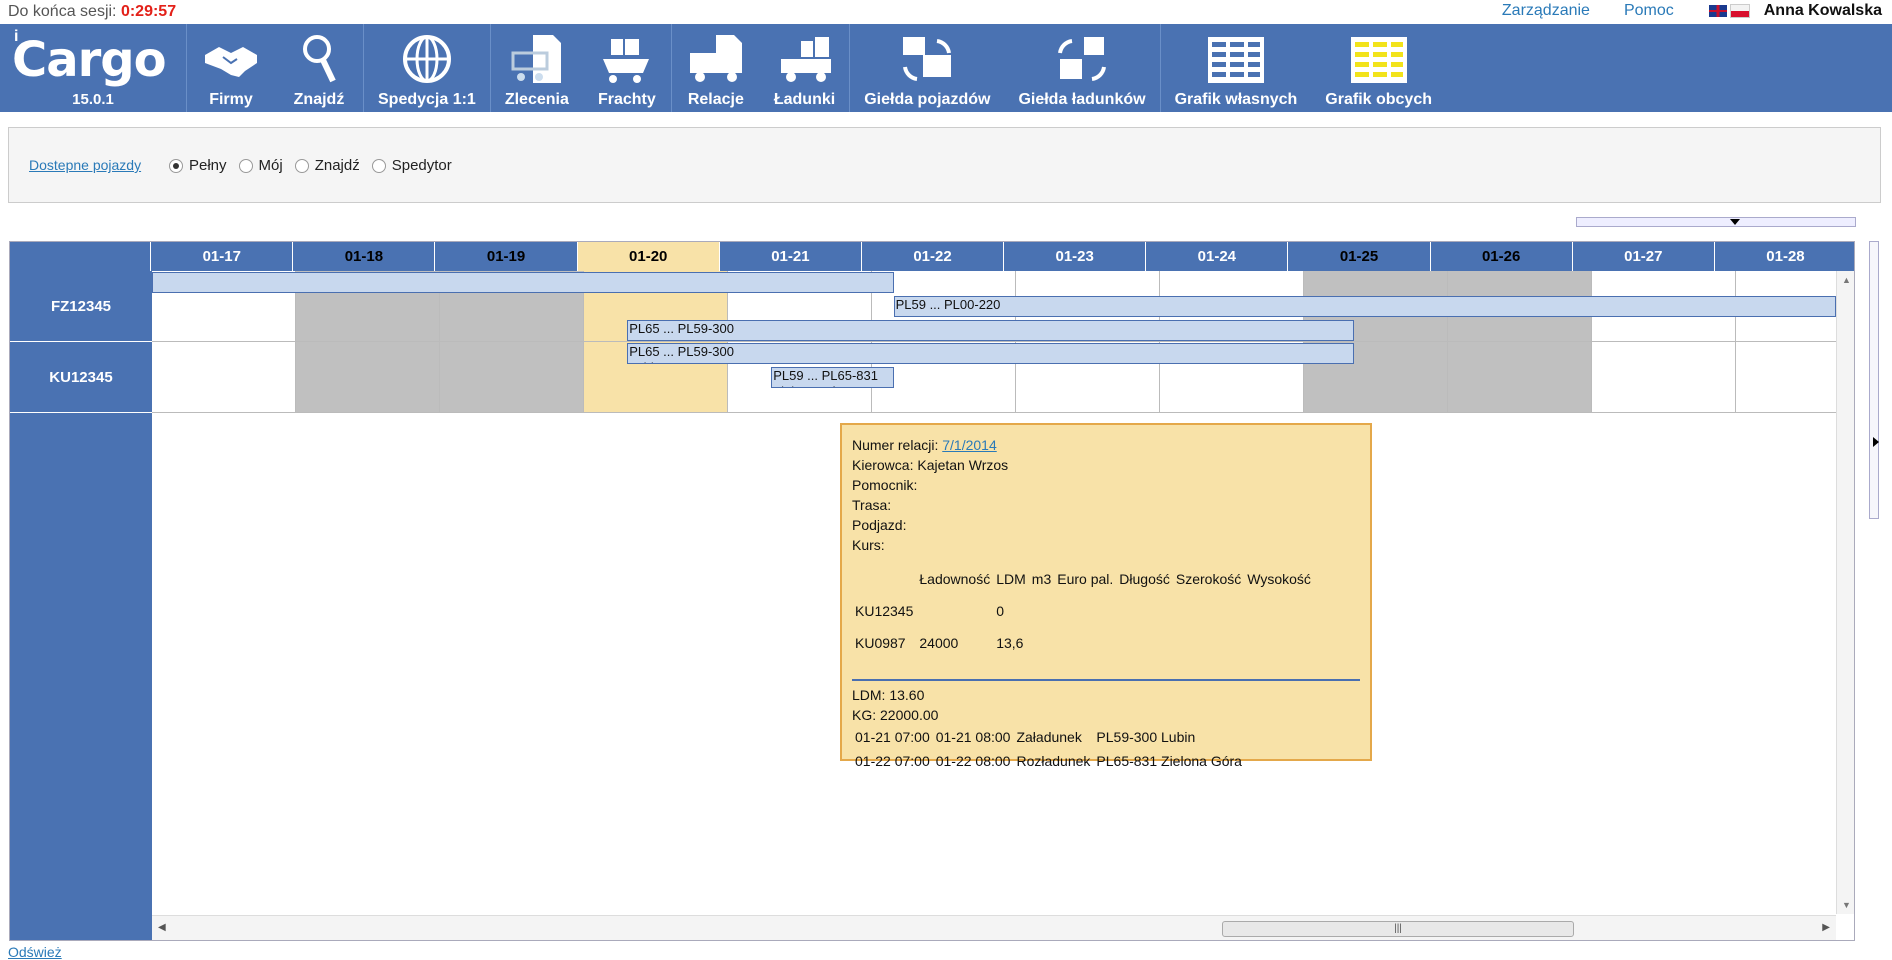  I want to click on spedycja-button: Spedycja 1:1, so click(427, 68).